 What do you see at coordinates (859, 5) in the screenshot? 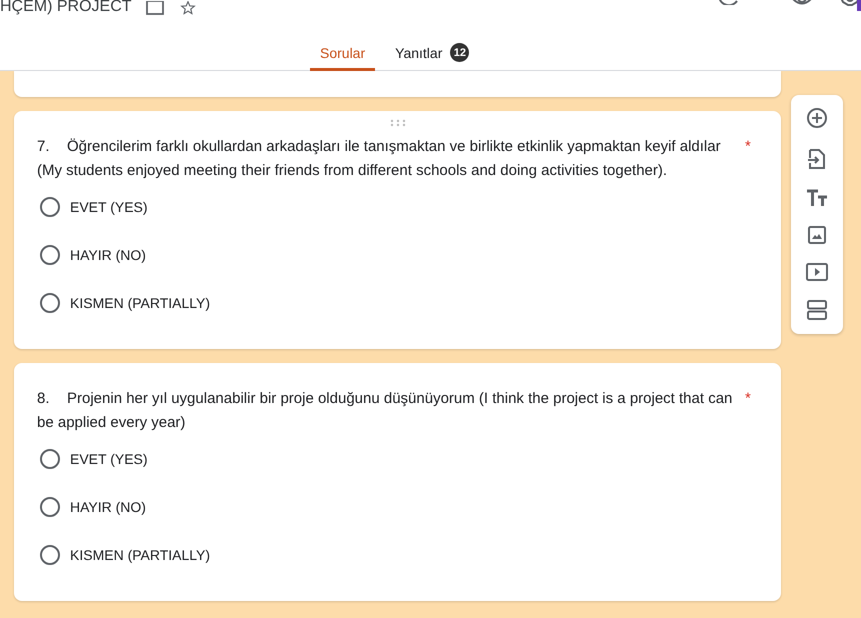
I see `account-edge` at bounding box center [859, 5].